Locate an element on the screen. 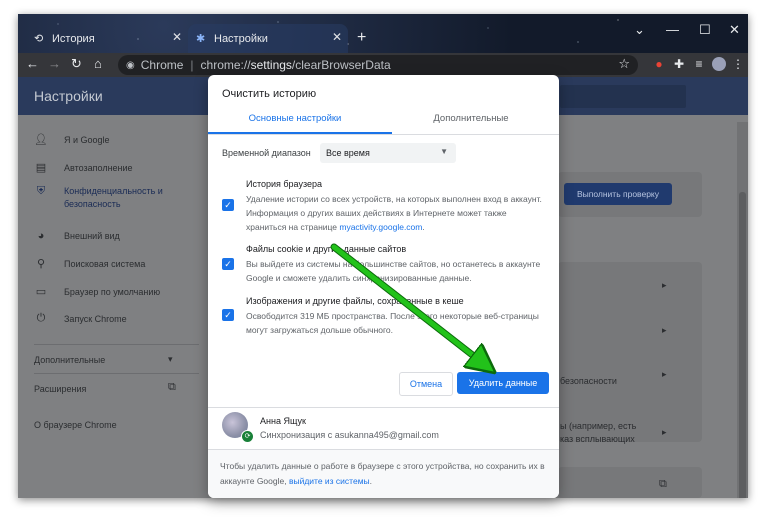  row-text: каз всплывающих is located at coordinates (597, 439).